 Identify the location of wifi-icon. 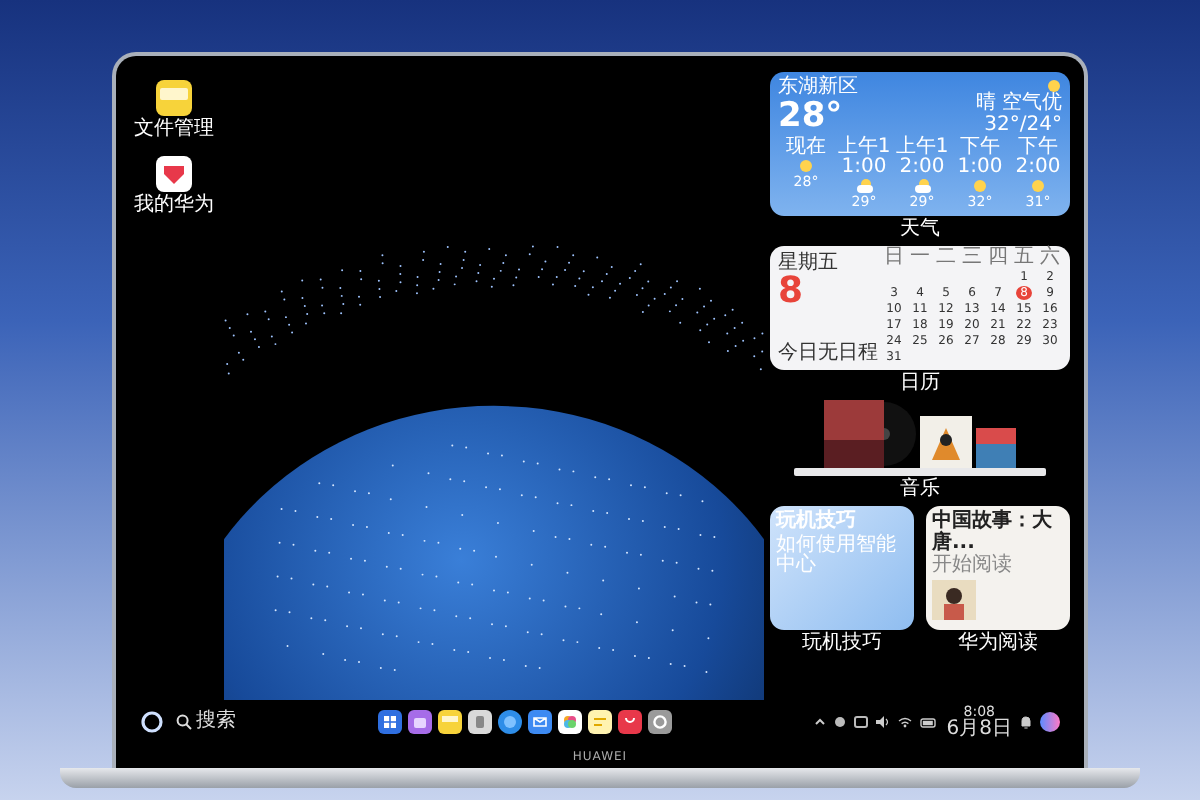
(905, 722).